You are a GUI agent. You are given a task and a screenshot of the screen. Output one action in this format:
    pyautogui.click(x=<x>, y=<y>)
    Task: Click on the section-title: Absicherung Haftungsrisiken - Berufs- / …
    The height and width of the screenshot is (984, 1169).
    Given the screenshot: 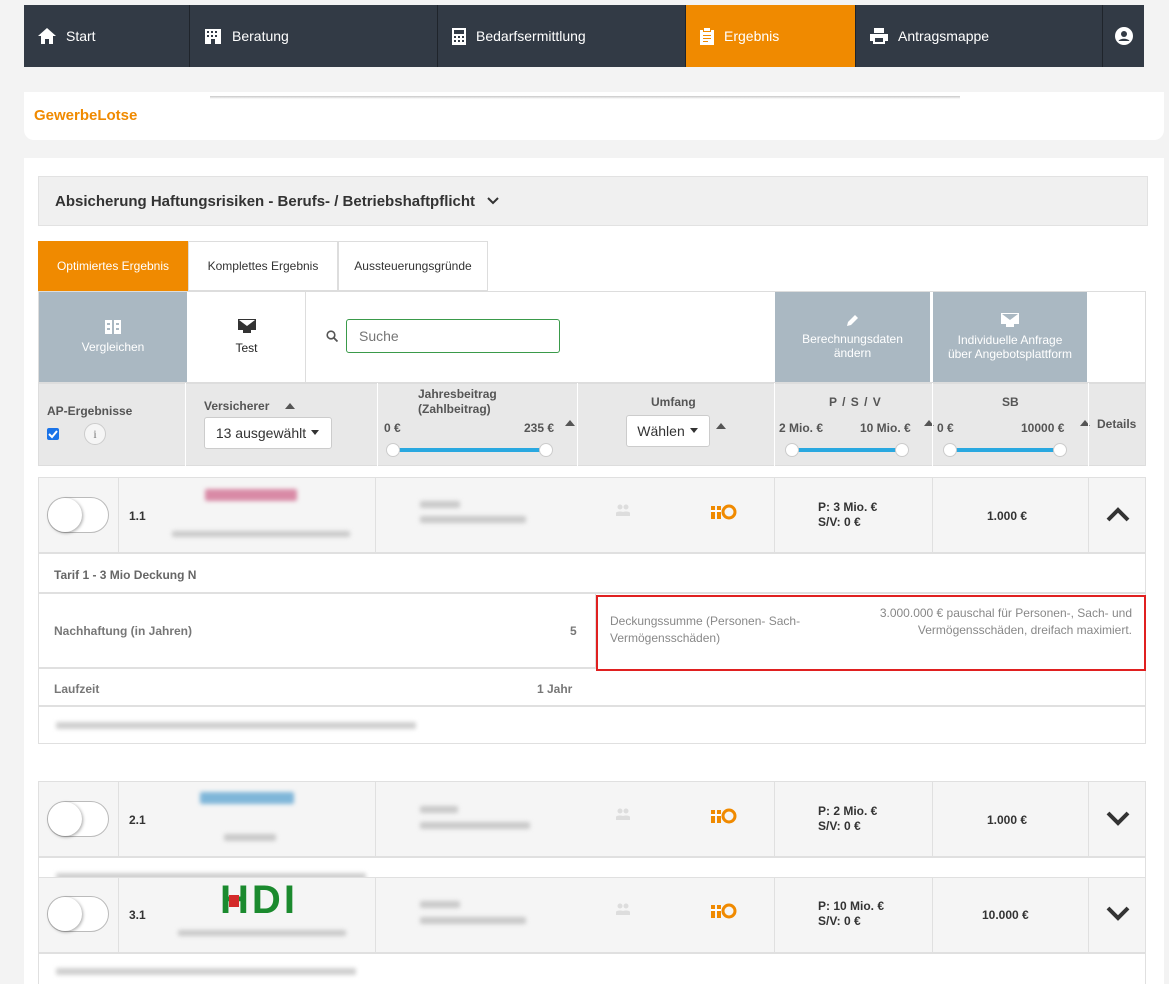 What is the action you would take?
    pyautogui.click(x=265, y=201)
    